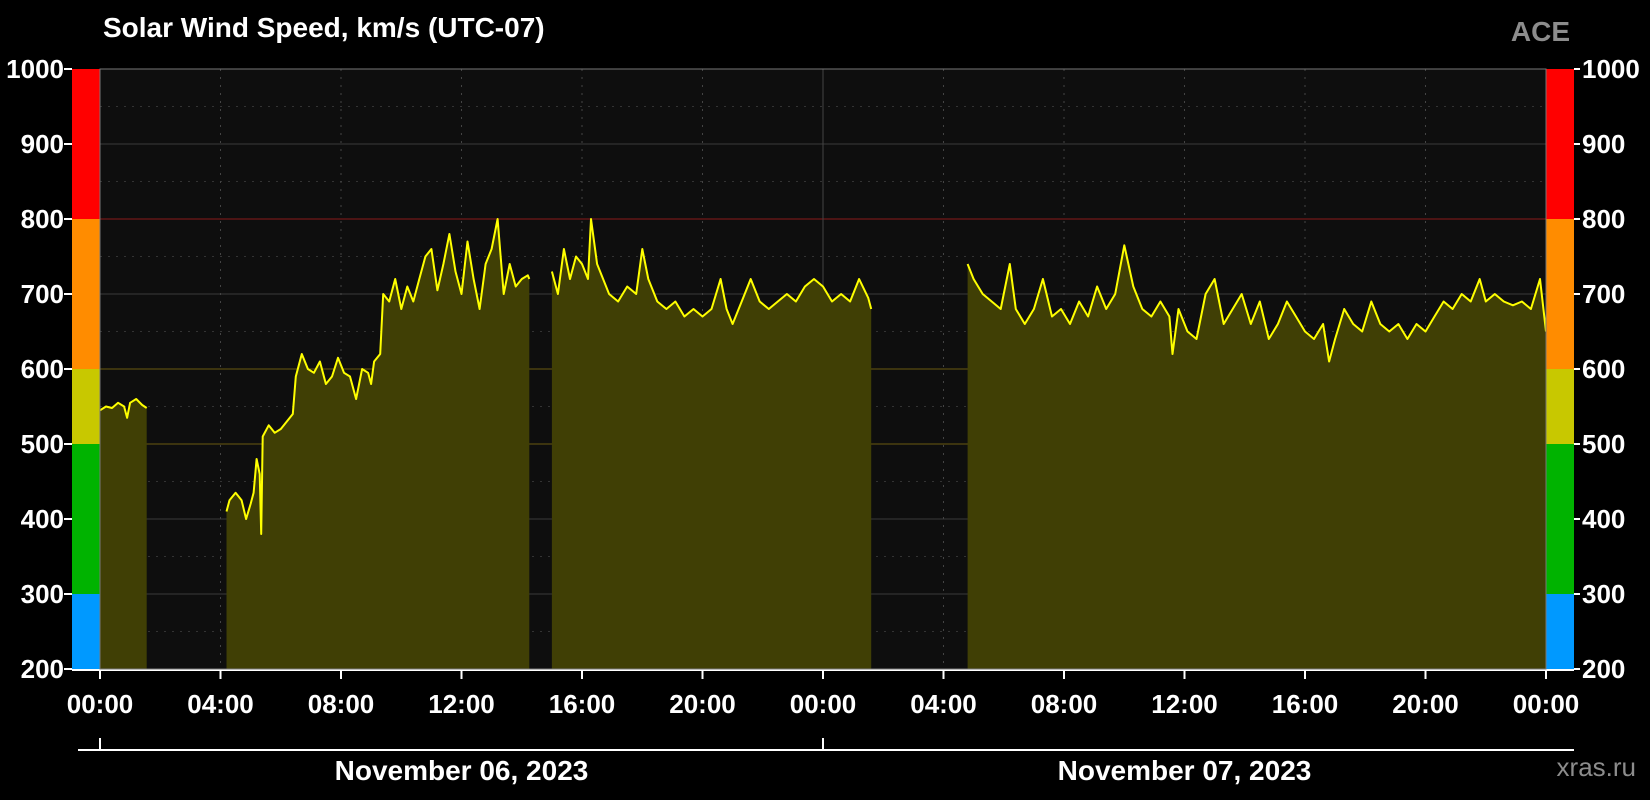  What do you see at coordinates (42, 369) in the screenshot?
I see `y-tick-label-left: 600` at bounding box center [42, 369].